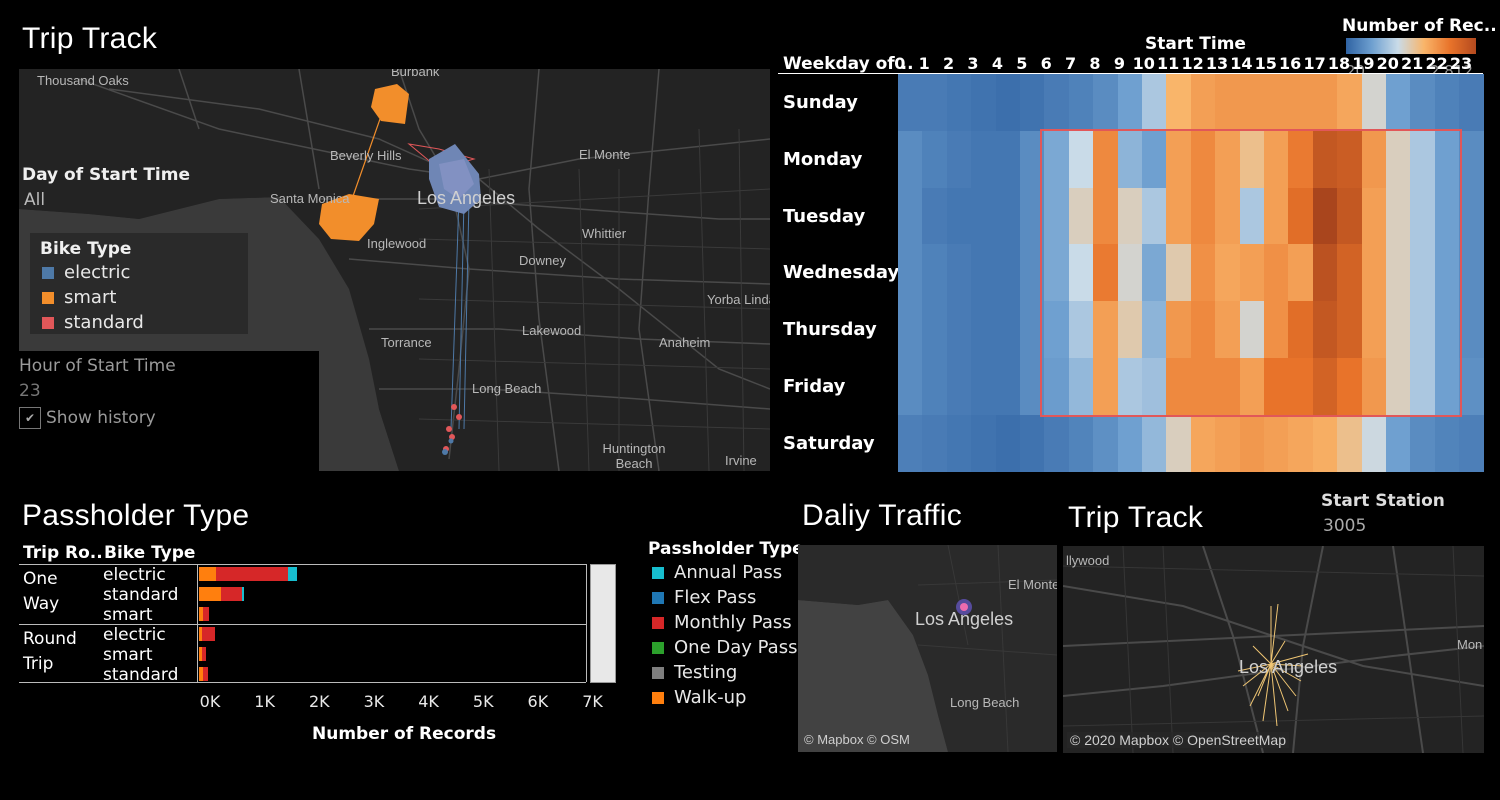  What do you see at coordinates (93, 322) in the screenshot?
I see `bike-legend-item-standard: standard` at bounding box center [93, 322].